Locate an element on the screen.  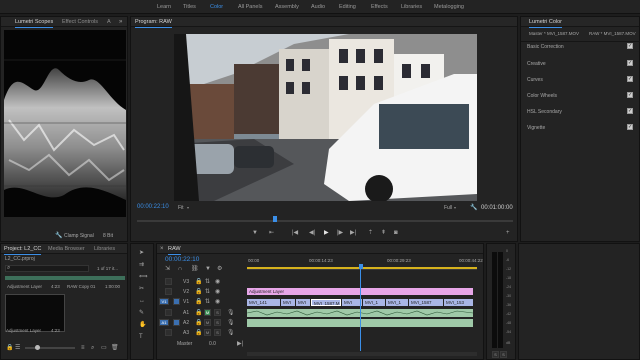
tab-overflow: A is located at coordinates (109, 22).